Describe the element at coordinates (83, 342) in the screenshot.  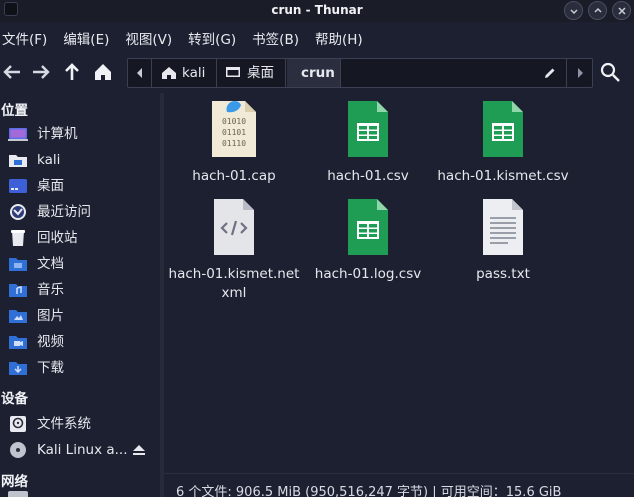
I see `sidebar-item-videos: 视频` at that location.